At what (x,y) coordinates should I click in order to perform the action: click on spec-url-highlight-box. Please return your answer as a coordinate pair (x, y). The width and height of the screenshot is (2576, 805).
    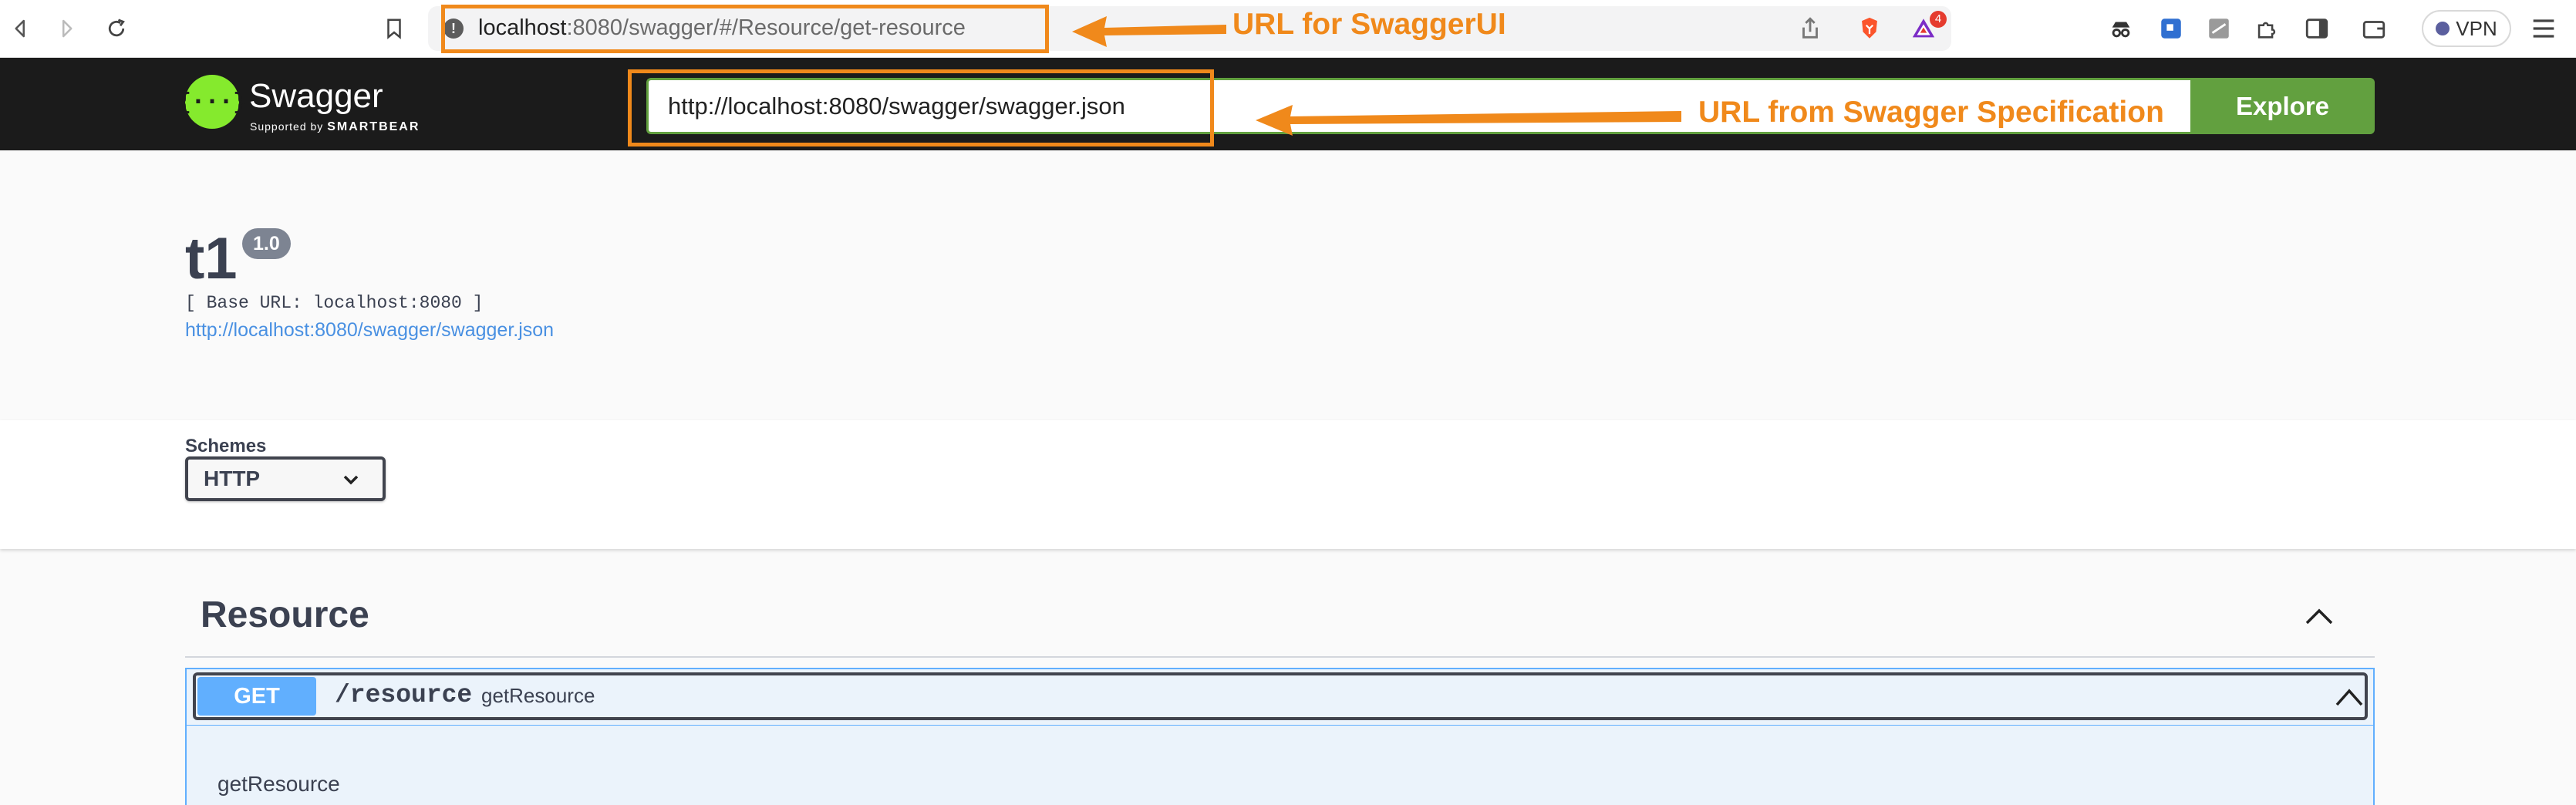
    Looking at the image, I should click on (921, 108).